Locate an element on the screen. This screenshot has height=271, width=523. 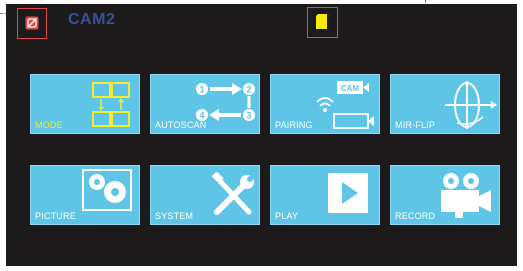
pairing-wireless-icon: CAM is located at coordinates (345, 105).